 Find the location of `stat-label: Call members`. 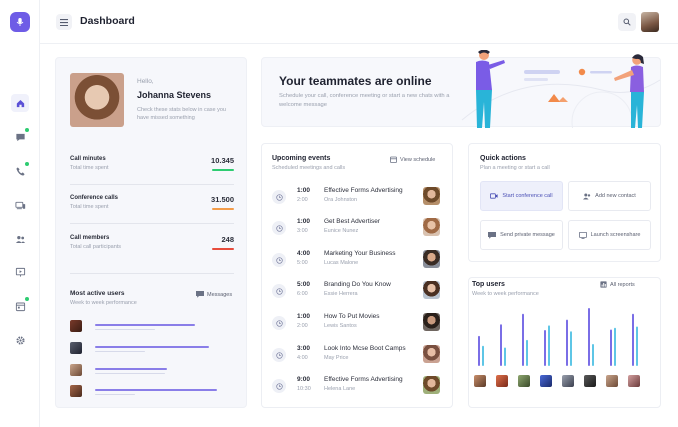

stat-label: Call members is located at coordinates (90, 238).